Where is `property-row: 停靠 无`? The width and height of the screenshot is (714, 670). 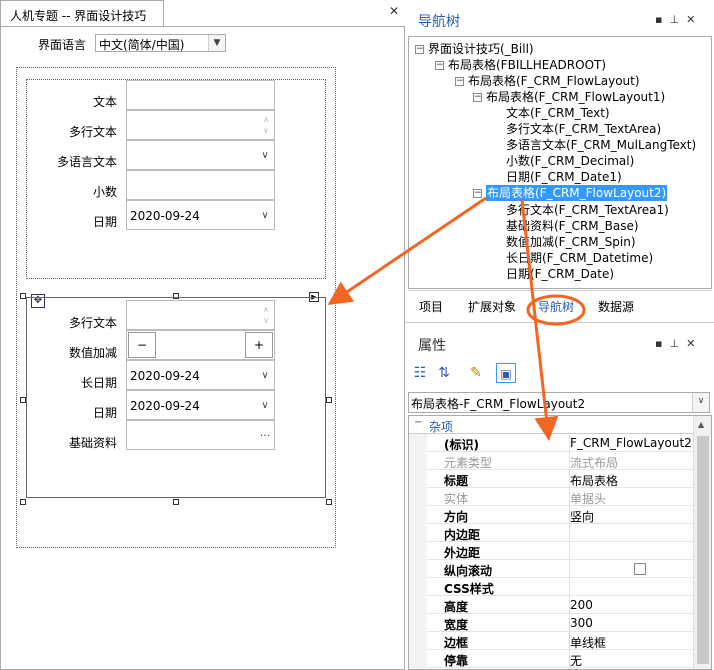
property-row: 停靠 无 is located at coordinates (560, 659).